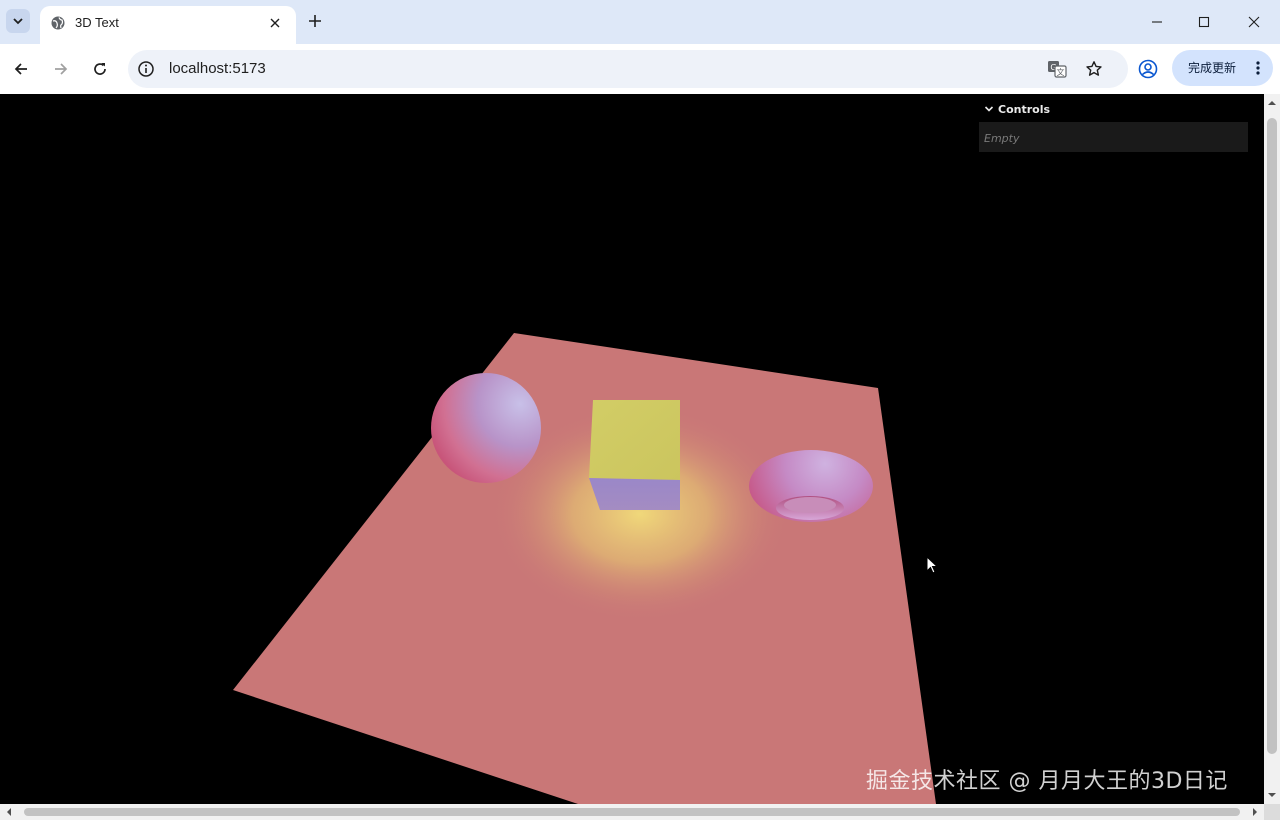 The height and width of the screenshot is (820, 1280). I want to click on forward-button, so click(61, 69).